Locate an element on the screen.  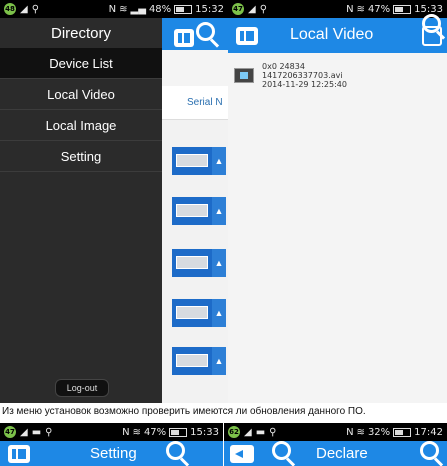
drawer-item-device-list: Device List is located at coordinates (81, 63).